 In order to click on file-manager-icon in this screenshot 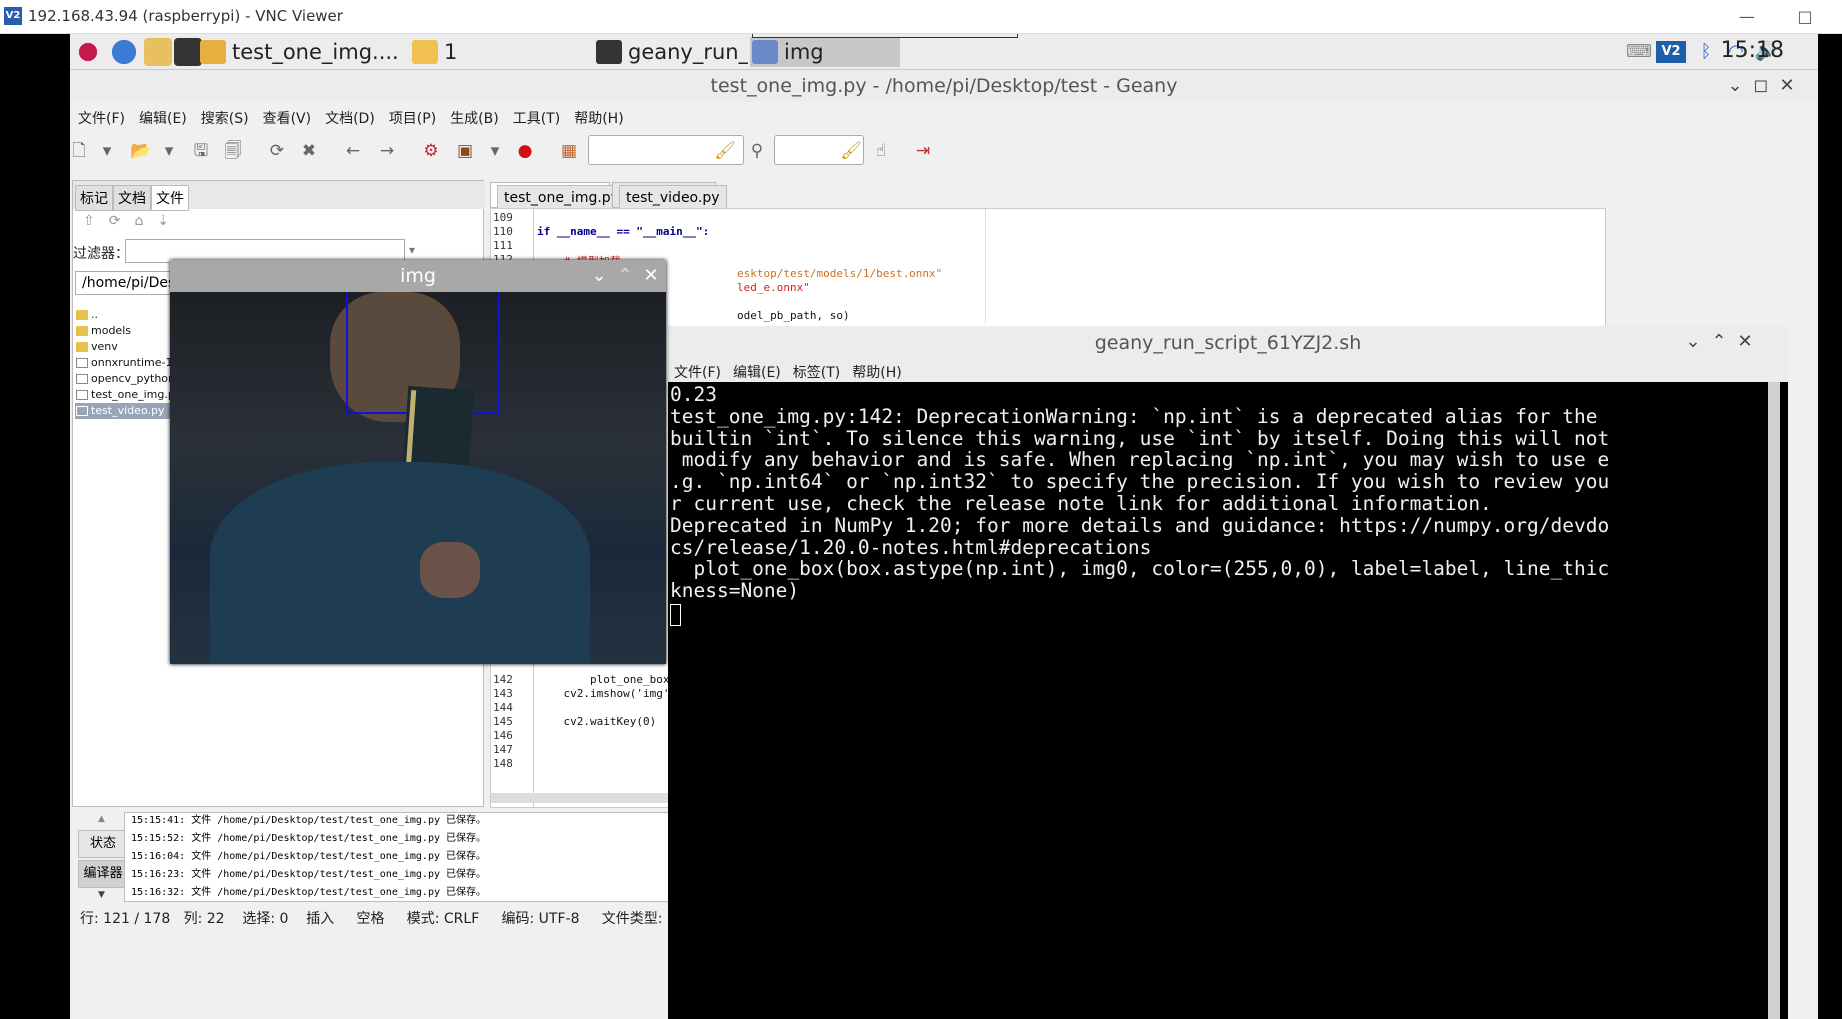, I will do `click(158, 52)`.